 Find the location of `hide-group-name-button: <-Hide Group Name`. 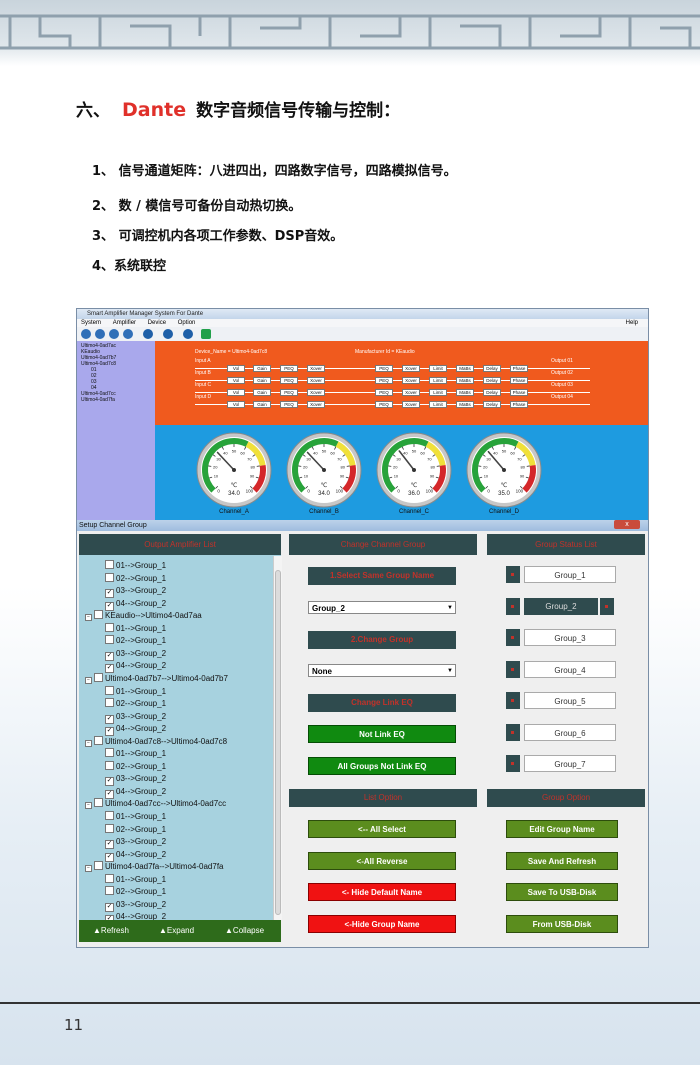

hide-group-name-button: <-Hide Group Name is located at coordinates (382, 924).